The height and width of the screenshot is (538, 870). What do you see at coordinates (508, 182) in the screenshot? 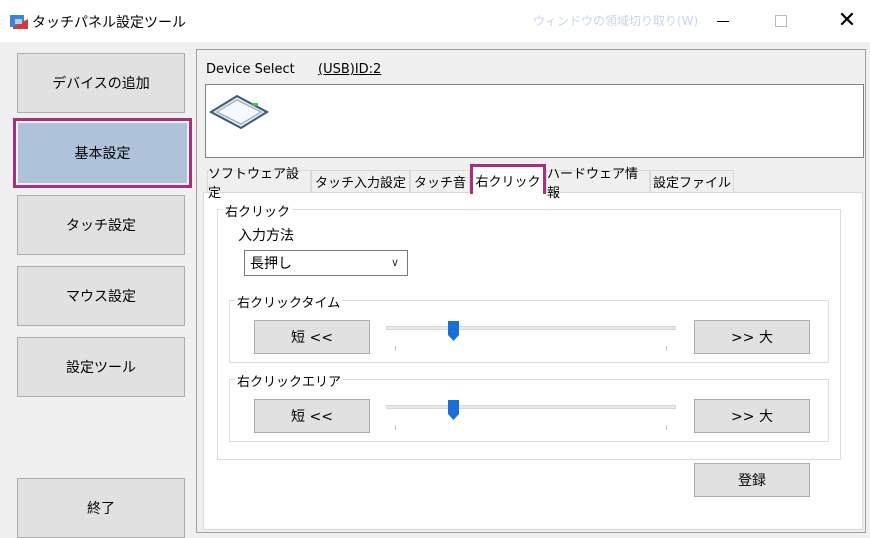
I see `tab-right-click-label: 右クリック` at bounding box center [508, 182].